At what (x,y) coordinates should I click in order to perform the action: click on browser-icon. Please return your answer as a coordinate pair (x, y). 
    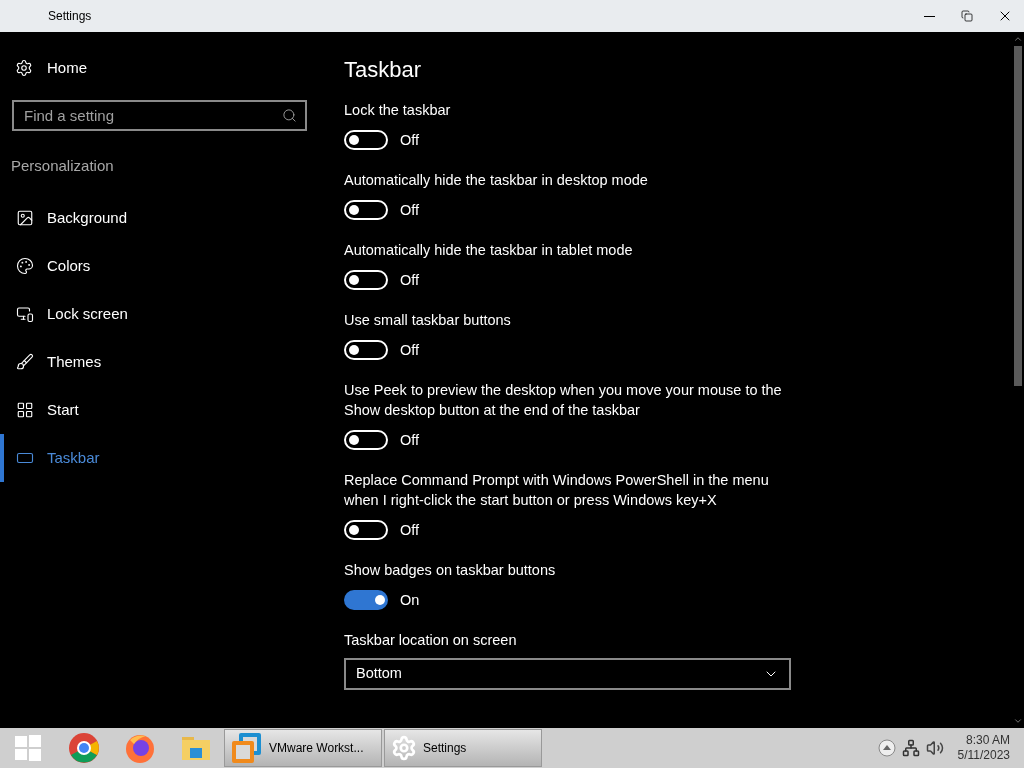
    Looking at the image, I should click on (84, 748).